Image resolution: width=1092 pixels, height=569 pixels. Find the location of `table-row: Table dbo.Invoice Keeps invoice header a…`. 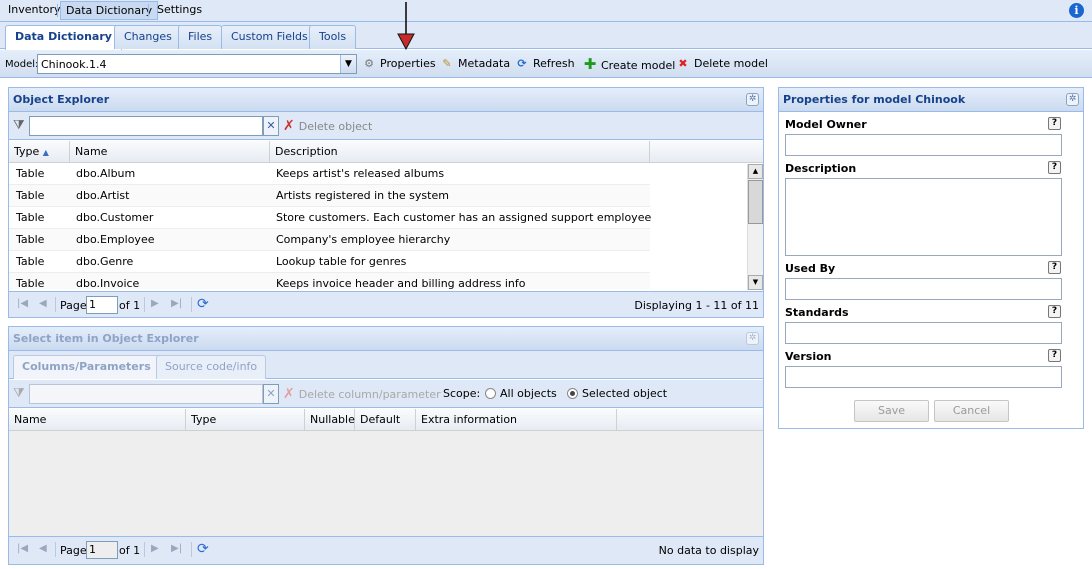

table-row: Table dbo.Invoice Keeps invoice header a… is located at coordinates (329, 281).